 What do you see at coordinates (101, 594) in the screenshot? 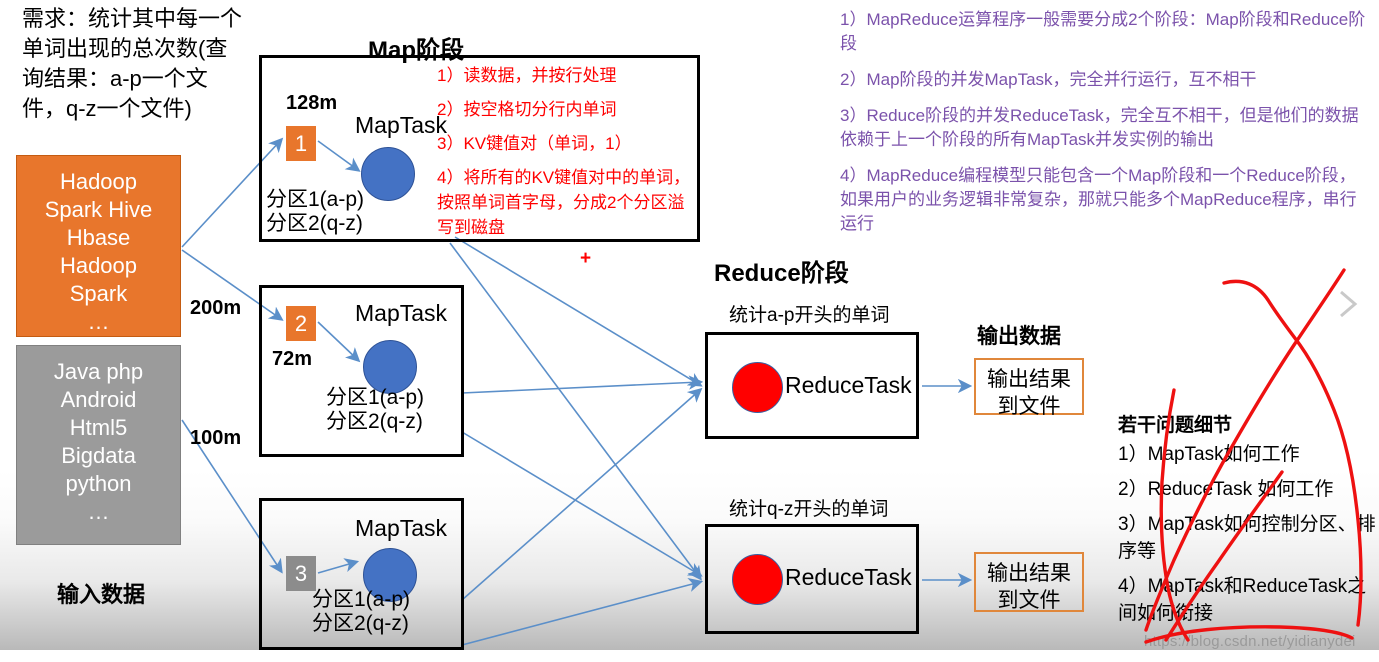
I see `input-data-label: 输入数据` at bounding box center [101, 594].